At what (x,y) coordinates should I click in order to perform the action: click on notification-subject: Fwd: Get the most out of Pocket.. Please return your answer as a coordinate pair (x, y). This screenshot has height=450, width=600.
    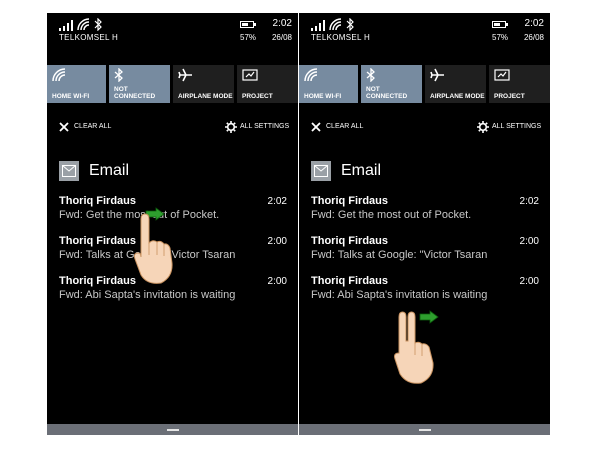
    Looking at the image, I should click on (391, 215).